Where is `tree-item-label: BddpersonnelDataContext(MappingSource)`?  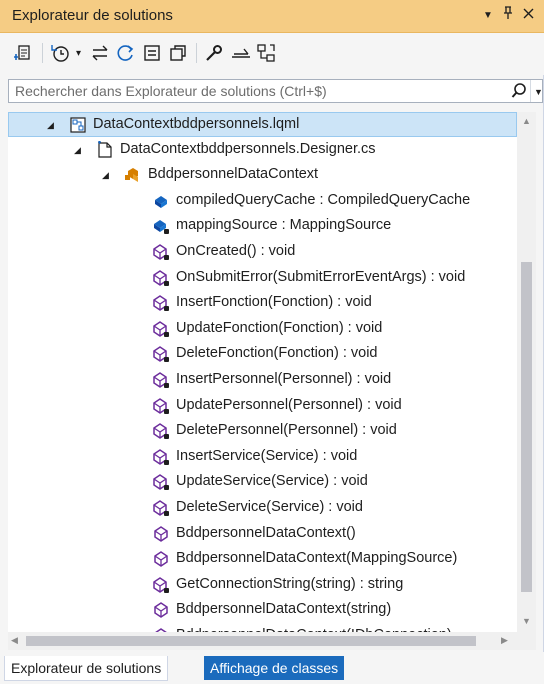
tree-item-label: BddpersonnelDataContext(MappingSource) is located at coordinates (317, 558).